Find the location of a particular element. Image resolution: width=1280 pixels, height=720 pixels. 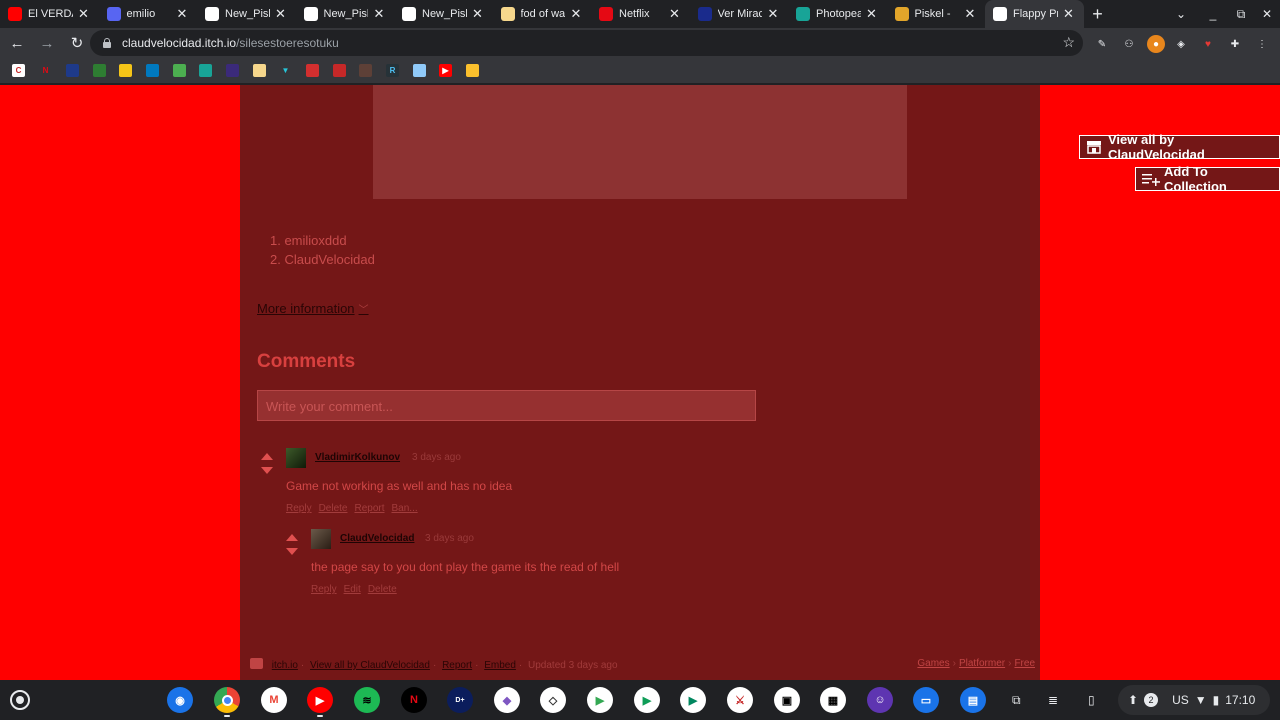

roblox-studio-app-icon: ▣ is located at coordinates (787, 700).